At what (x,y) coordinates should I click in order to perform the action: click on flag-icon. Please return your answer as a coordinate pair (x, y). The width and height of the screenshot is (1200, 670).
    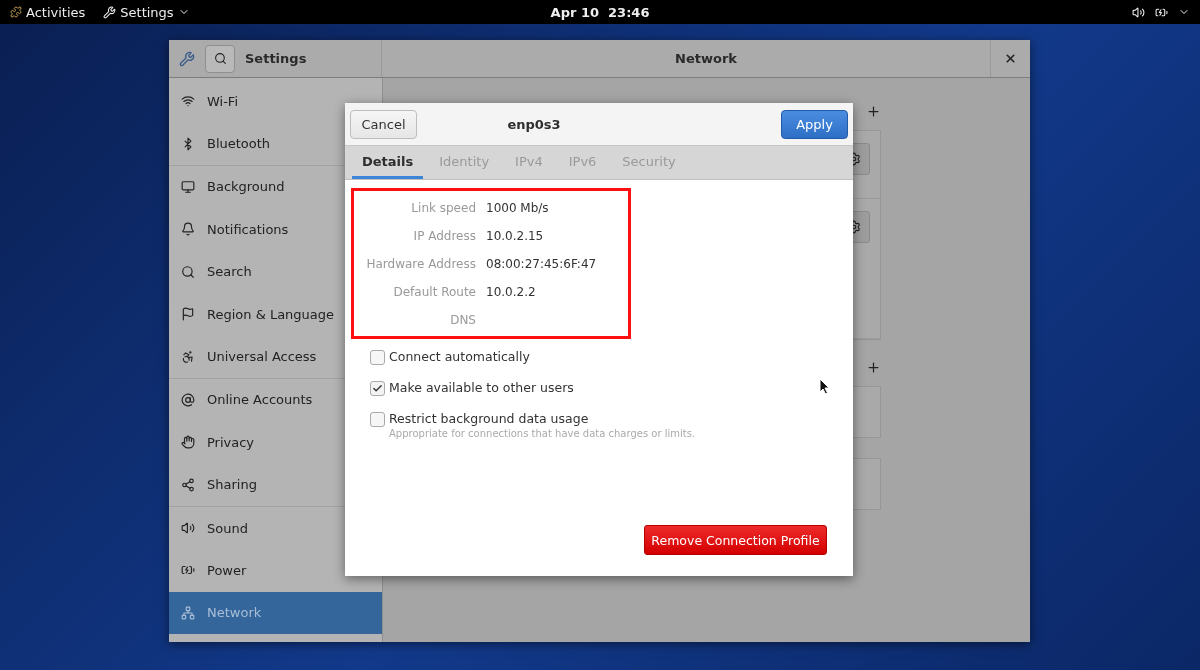
    Looking at the image, I should click on (188, 314).